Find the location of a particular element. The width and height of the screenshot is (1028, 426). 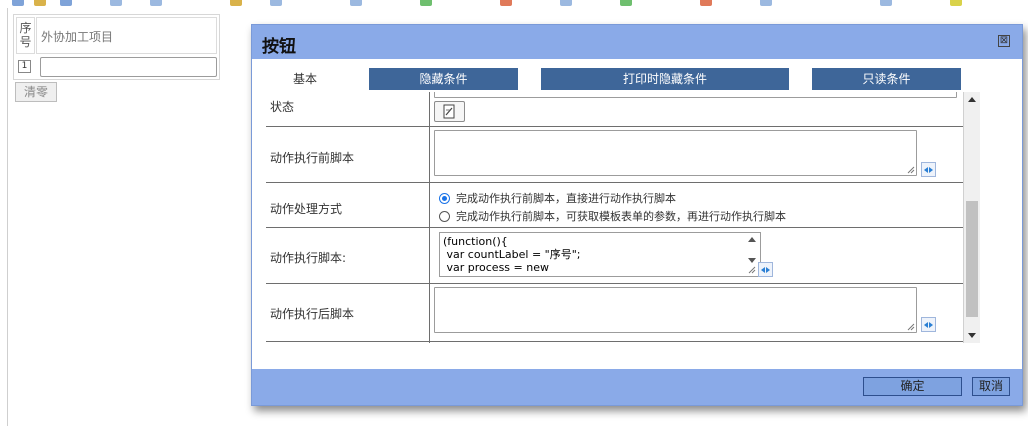

state-edit-button is located at coordinates (449, 111).